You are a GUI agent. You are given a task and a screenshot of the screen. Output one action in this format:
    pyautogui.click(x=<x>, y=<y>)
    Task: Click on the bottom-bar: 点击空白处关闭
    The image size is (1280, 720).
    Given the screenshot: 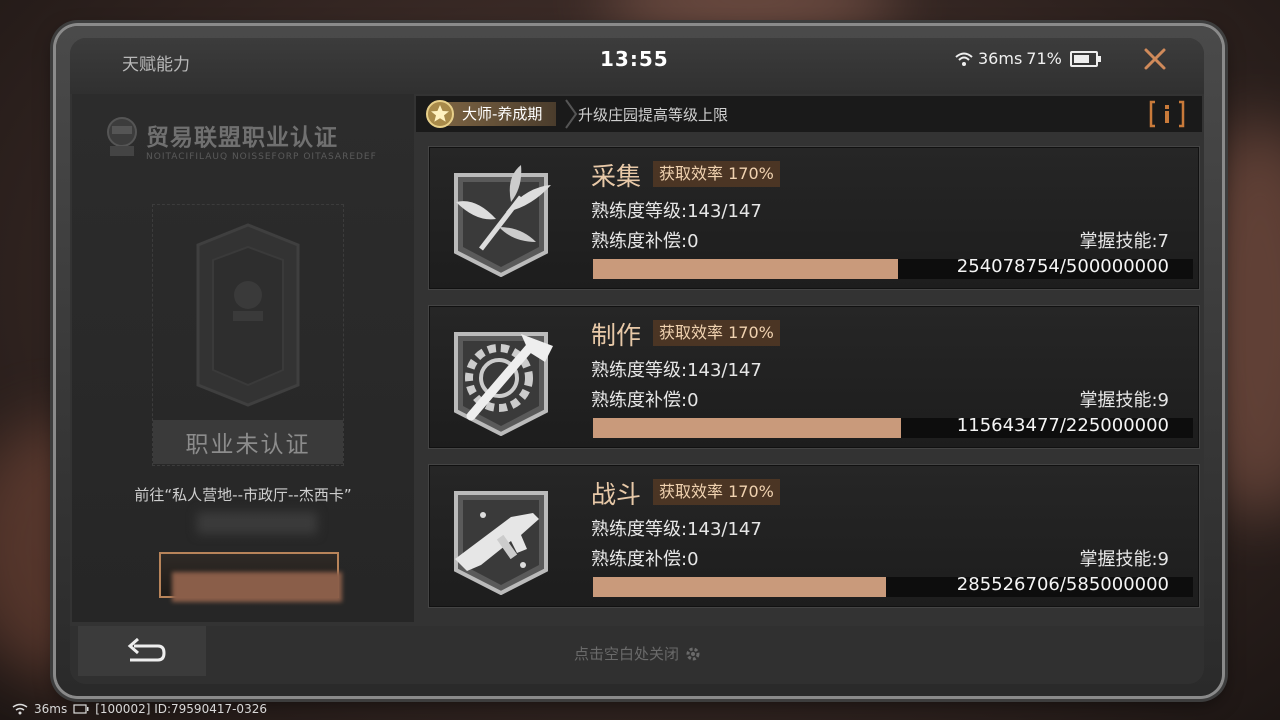 What is the action you would take?
    pyautogui.click(x=637, y=655)
    